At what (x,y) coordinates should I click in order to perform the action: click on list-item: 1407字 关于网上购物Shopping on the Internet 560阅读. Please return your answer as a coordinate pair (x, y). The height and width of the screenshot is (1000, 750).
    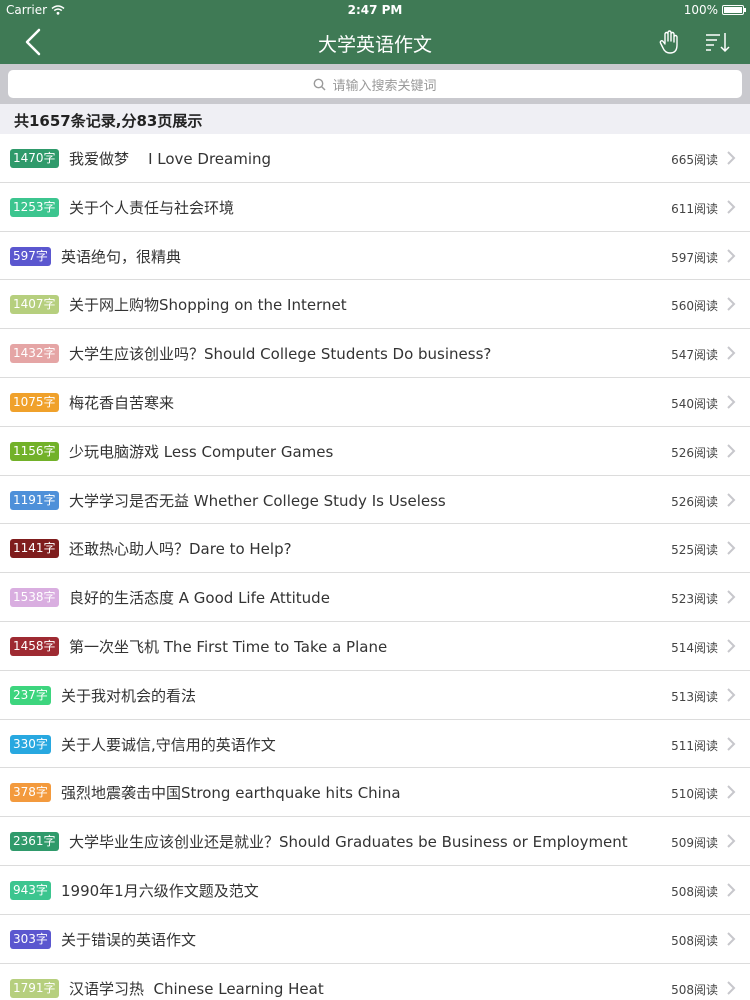
    Looking at the image, I should click on (375, 305).